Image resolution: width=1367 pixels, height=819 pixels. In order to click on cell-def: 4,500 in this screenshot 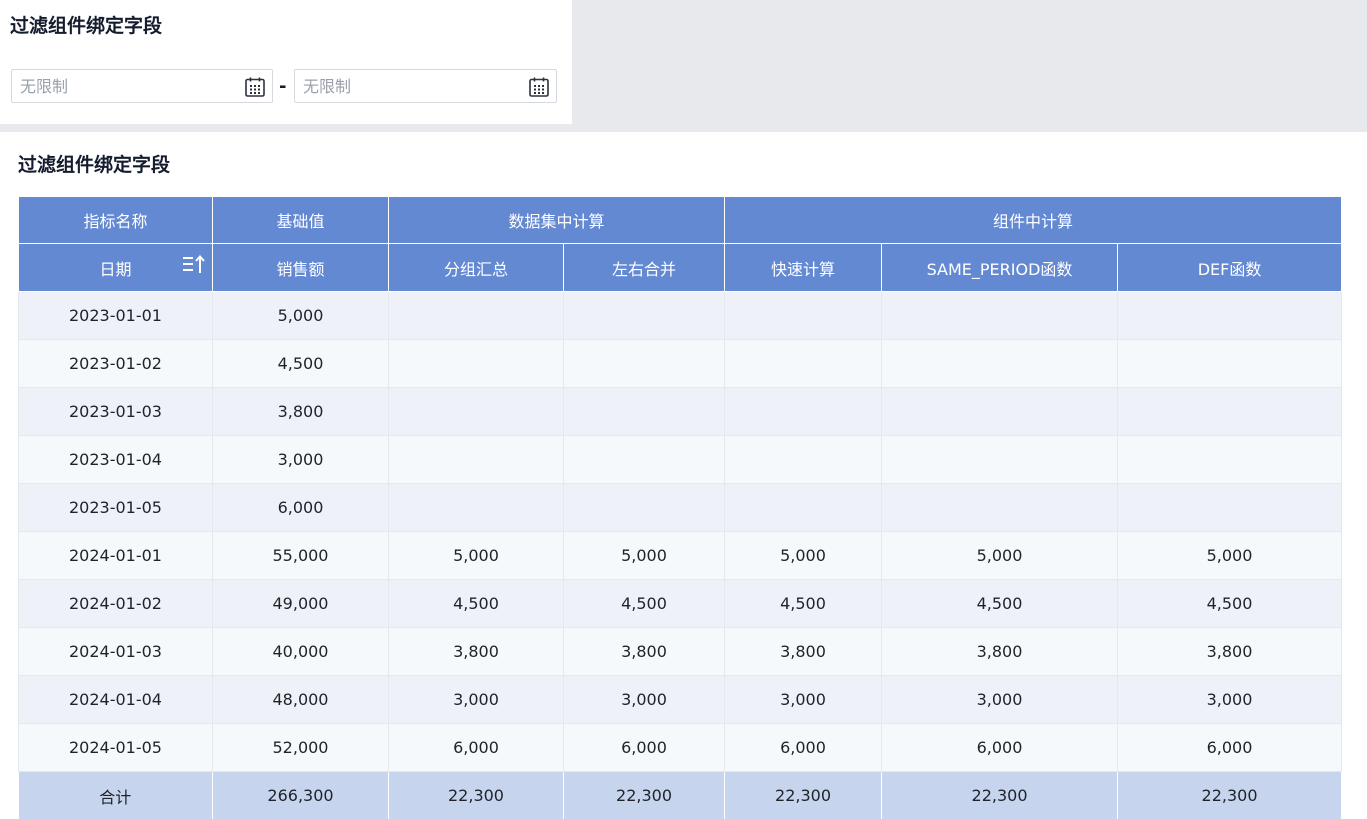, I will do `click(1230, 603)`.